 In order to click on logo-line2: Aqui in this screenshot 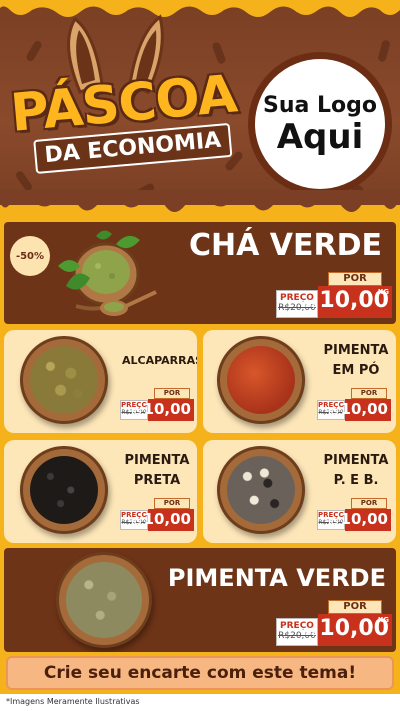, I will do `click(320, 136)`.